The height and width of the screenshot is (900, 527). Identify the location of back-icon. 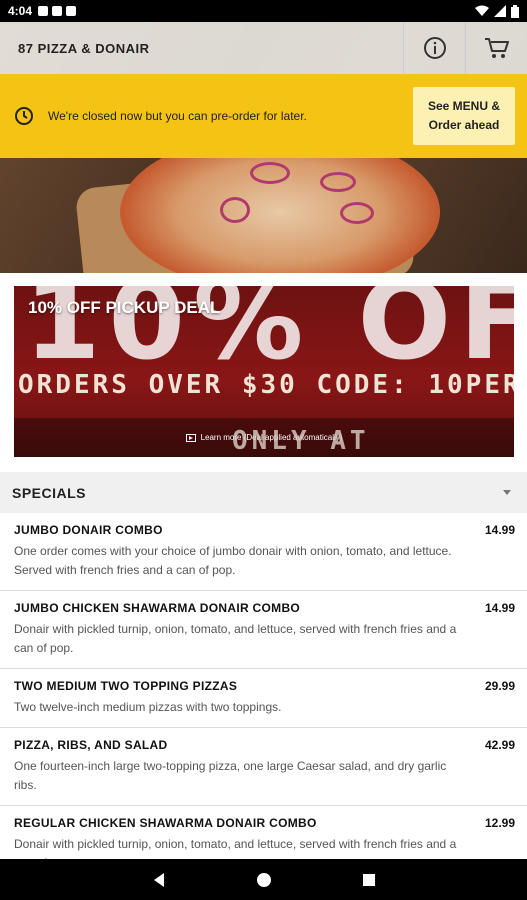
(159, 880).